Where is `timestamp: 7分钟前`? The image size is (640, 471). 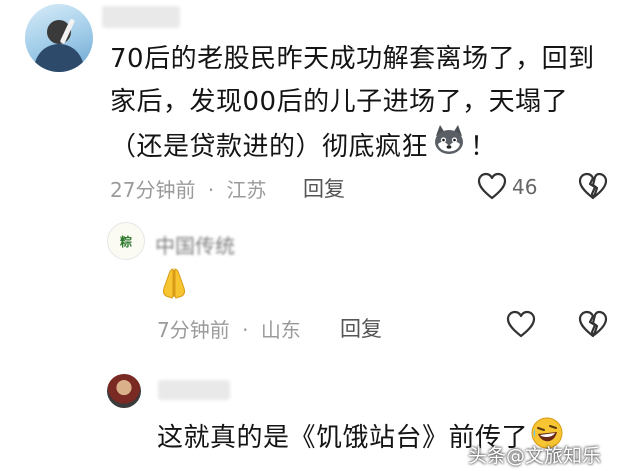 timestamp: 7分钟前 is located at coordinates (193, 330).